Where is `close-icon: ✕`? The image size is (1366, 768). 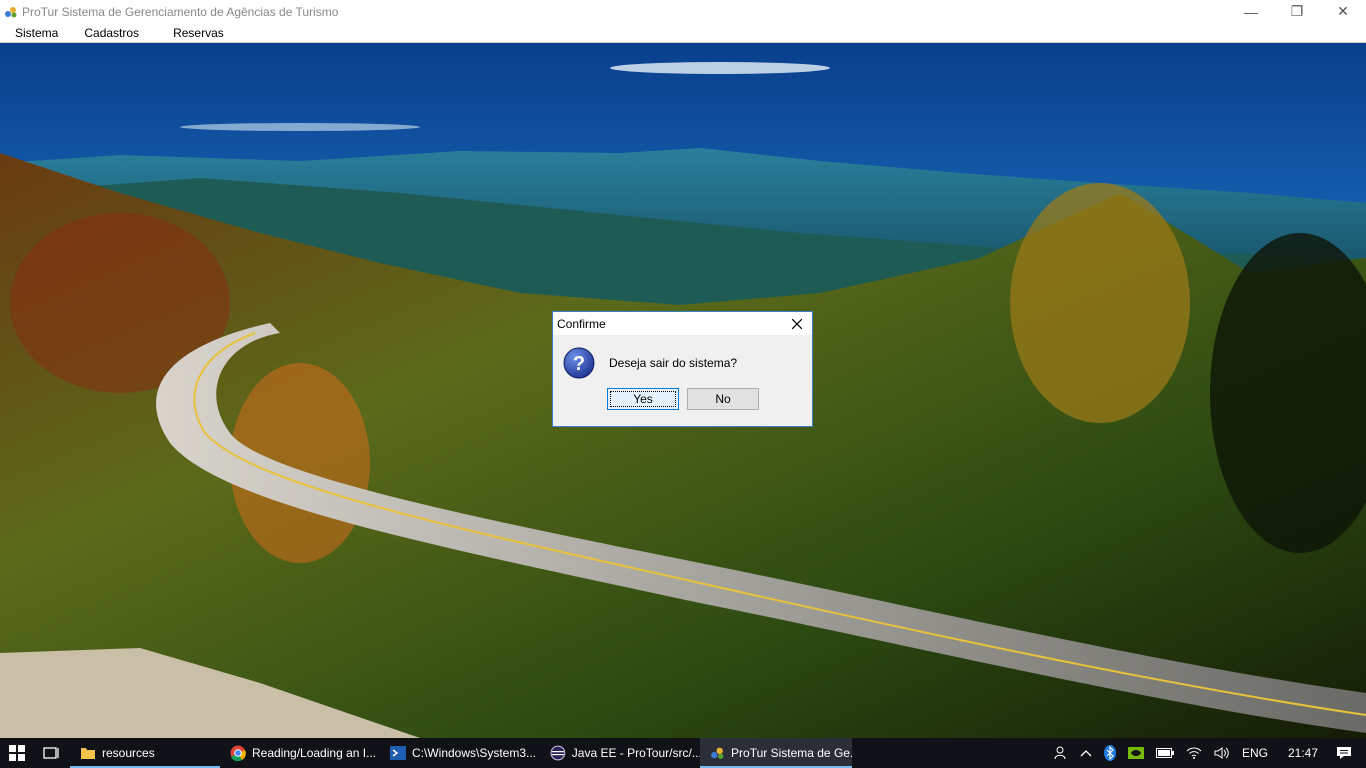 close-icon: ✕ is located at coordinates (1343, 11).